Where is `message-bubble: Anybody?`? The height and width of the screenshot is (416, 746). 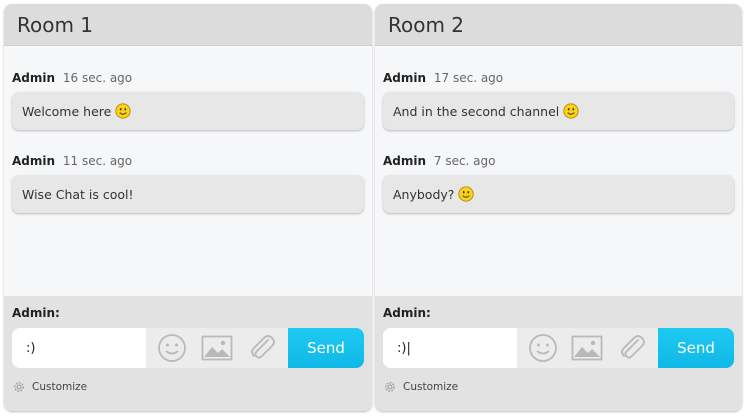
message-bubble: Anybody? is located at coordinates (558, 194).